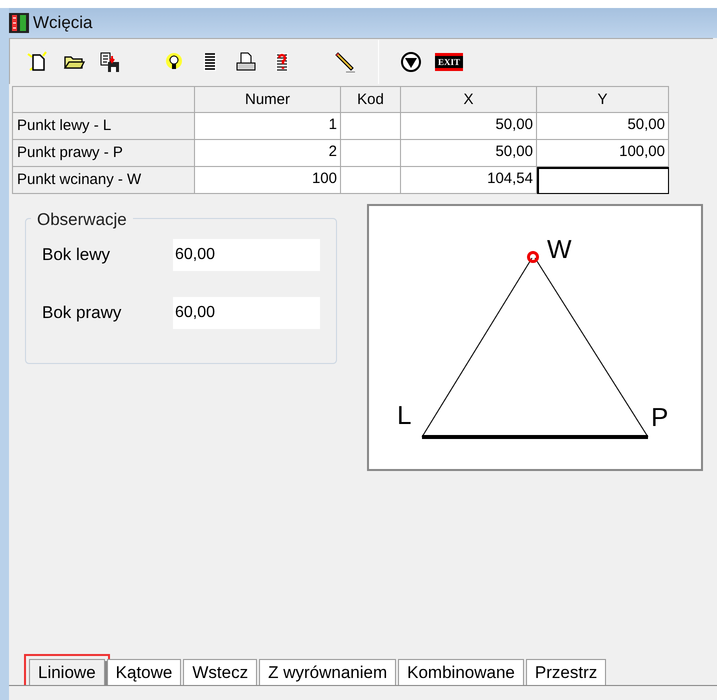 Image resolution: width=717 pixels, height=700 pixels. I want to click on table-cell: 2, so click(268, 153).